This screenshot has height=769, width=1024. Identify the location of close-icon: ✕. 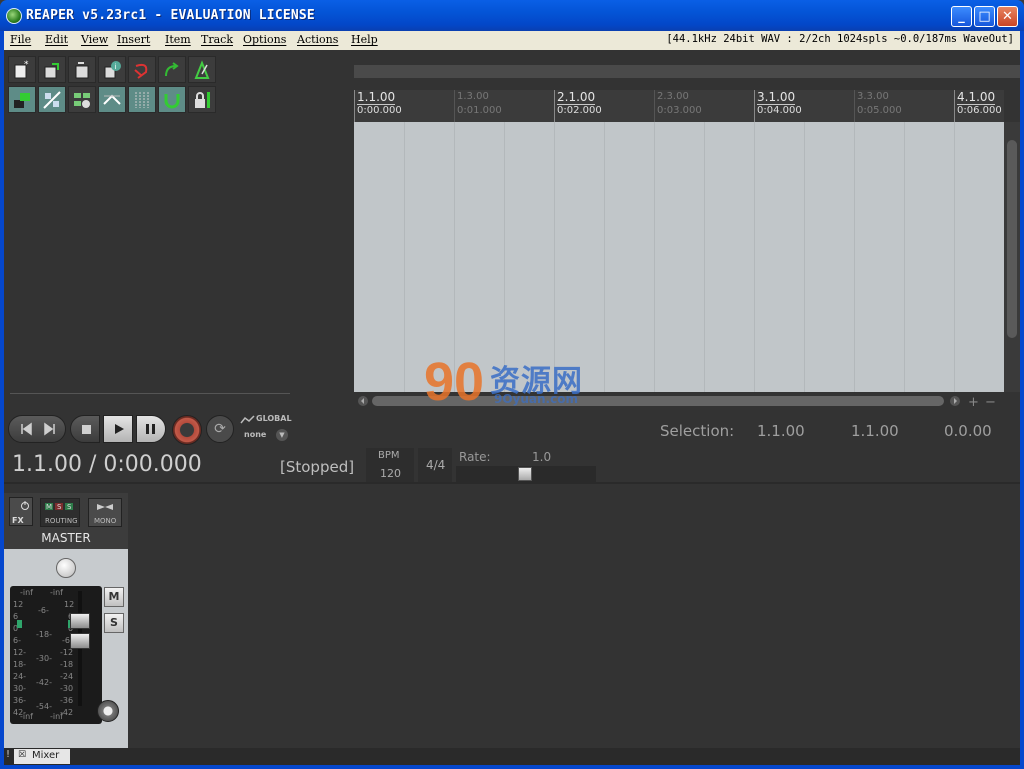
(1007, 16).